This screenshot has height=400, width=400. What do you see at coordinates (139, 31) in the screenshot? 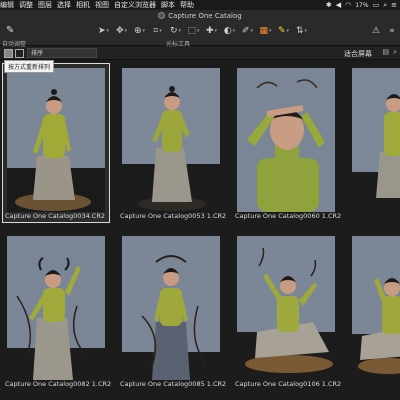
I see `zoom-tool-icon: ⊕ ▾` at bounding box center [139, 31].